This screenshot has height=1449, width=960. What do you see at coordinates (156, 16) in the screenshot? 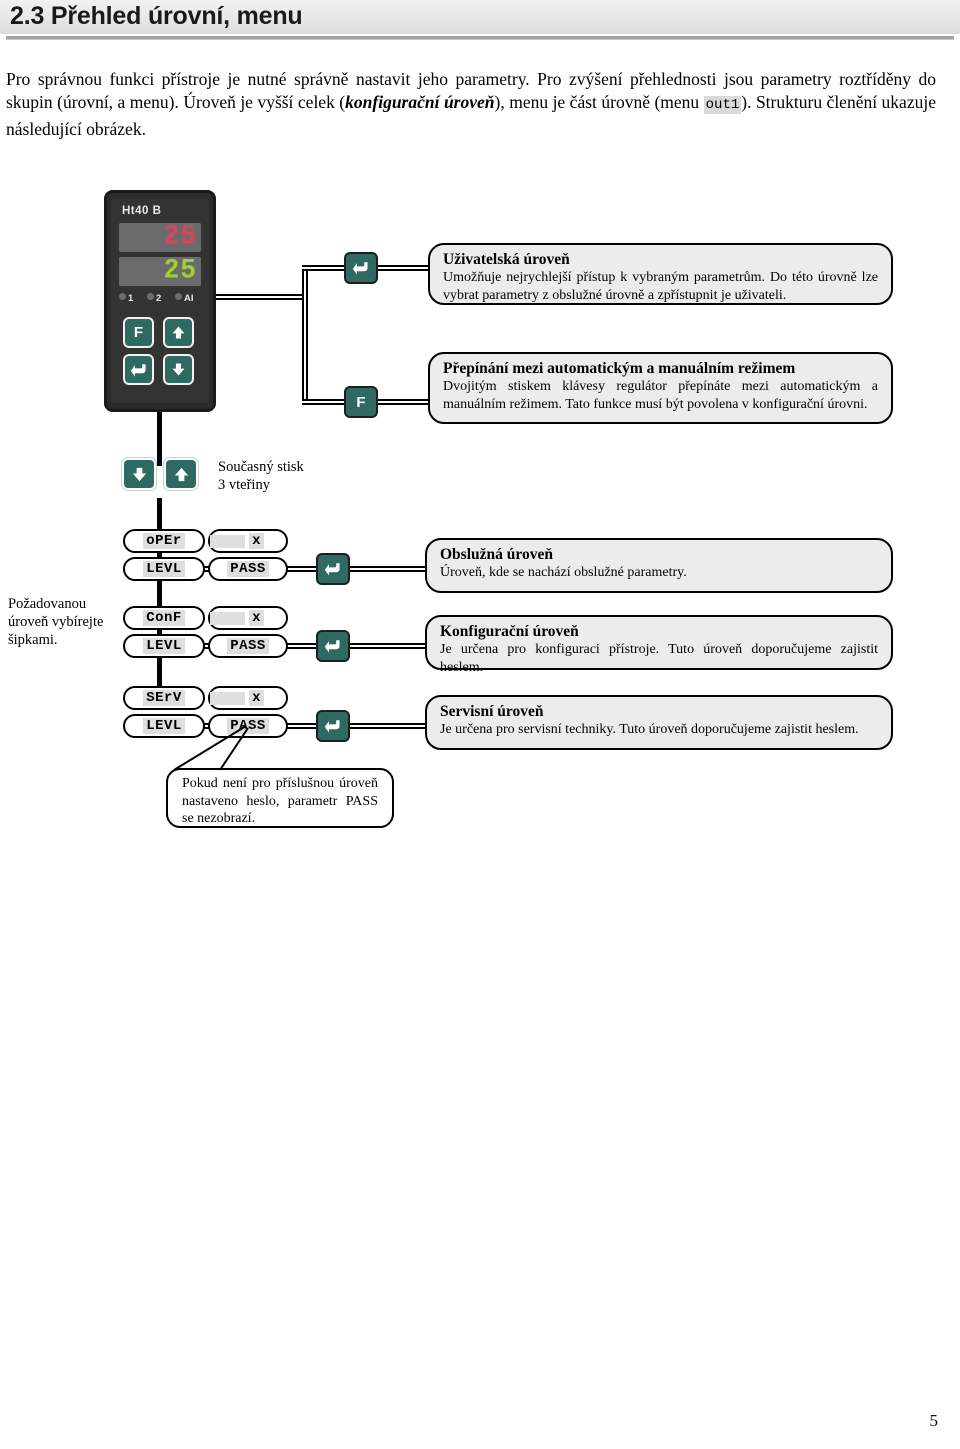
I see `page-title: 2.3 Přehled úrovní, menu` at bounding box center [156, 16].